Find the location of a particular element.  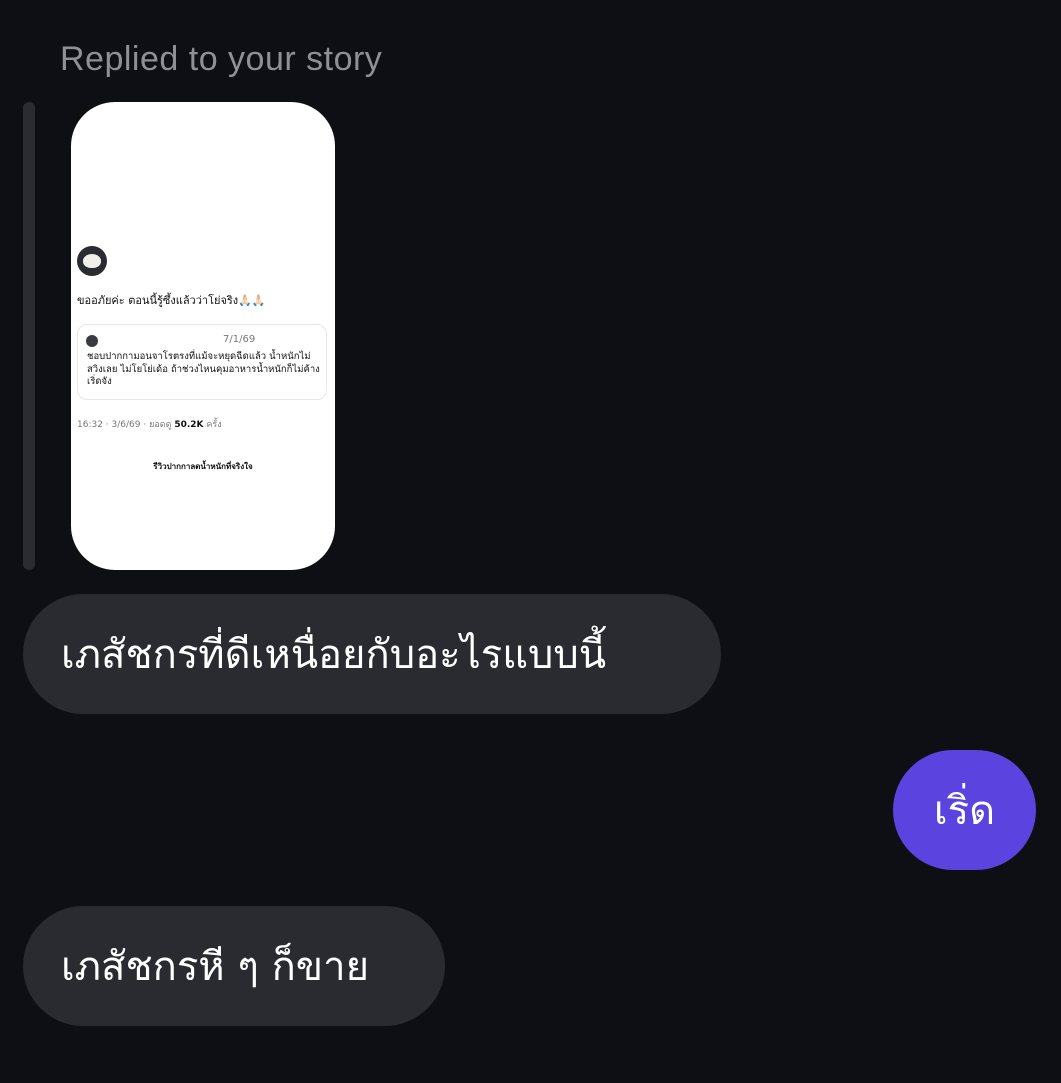

message-text: เริ่ด is located at coordinates (964, 811).